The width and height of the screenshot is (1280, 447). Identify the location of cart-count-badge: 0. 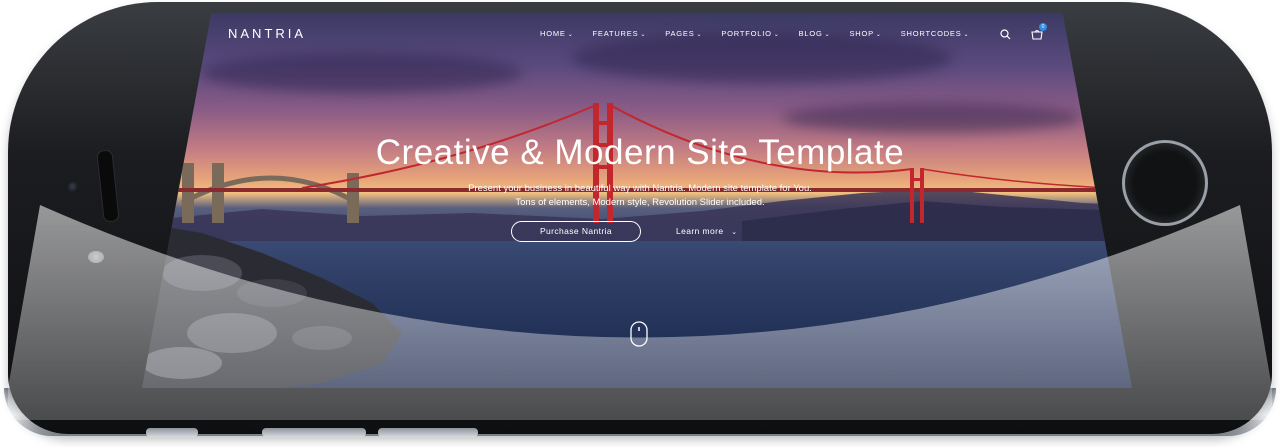
(1043, 27).